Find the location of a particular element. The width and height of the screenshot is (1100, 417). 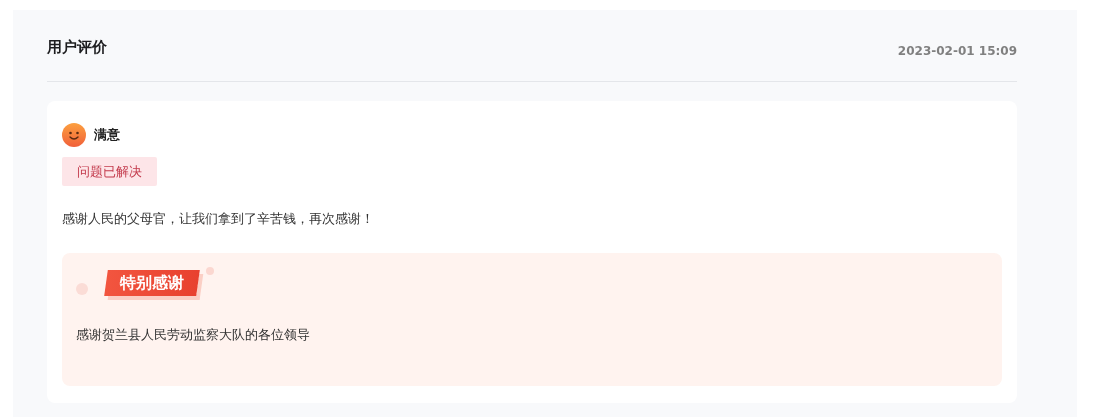

status-tag: 问题已解决 is located at coordinates (109, 171).